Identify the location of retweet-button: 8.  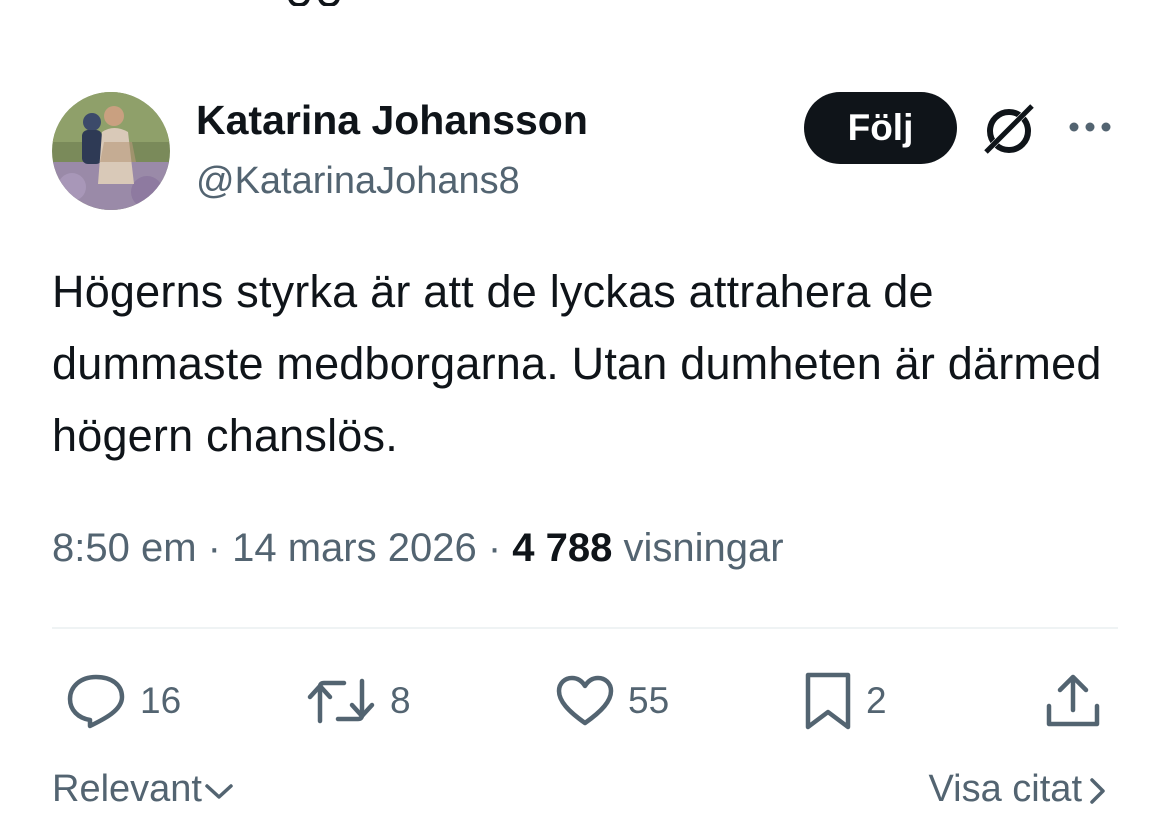
(358, 701).